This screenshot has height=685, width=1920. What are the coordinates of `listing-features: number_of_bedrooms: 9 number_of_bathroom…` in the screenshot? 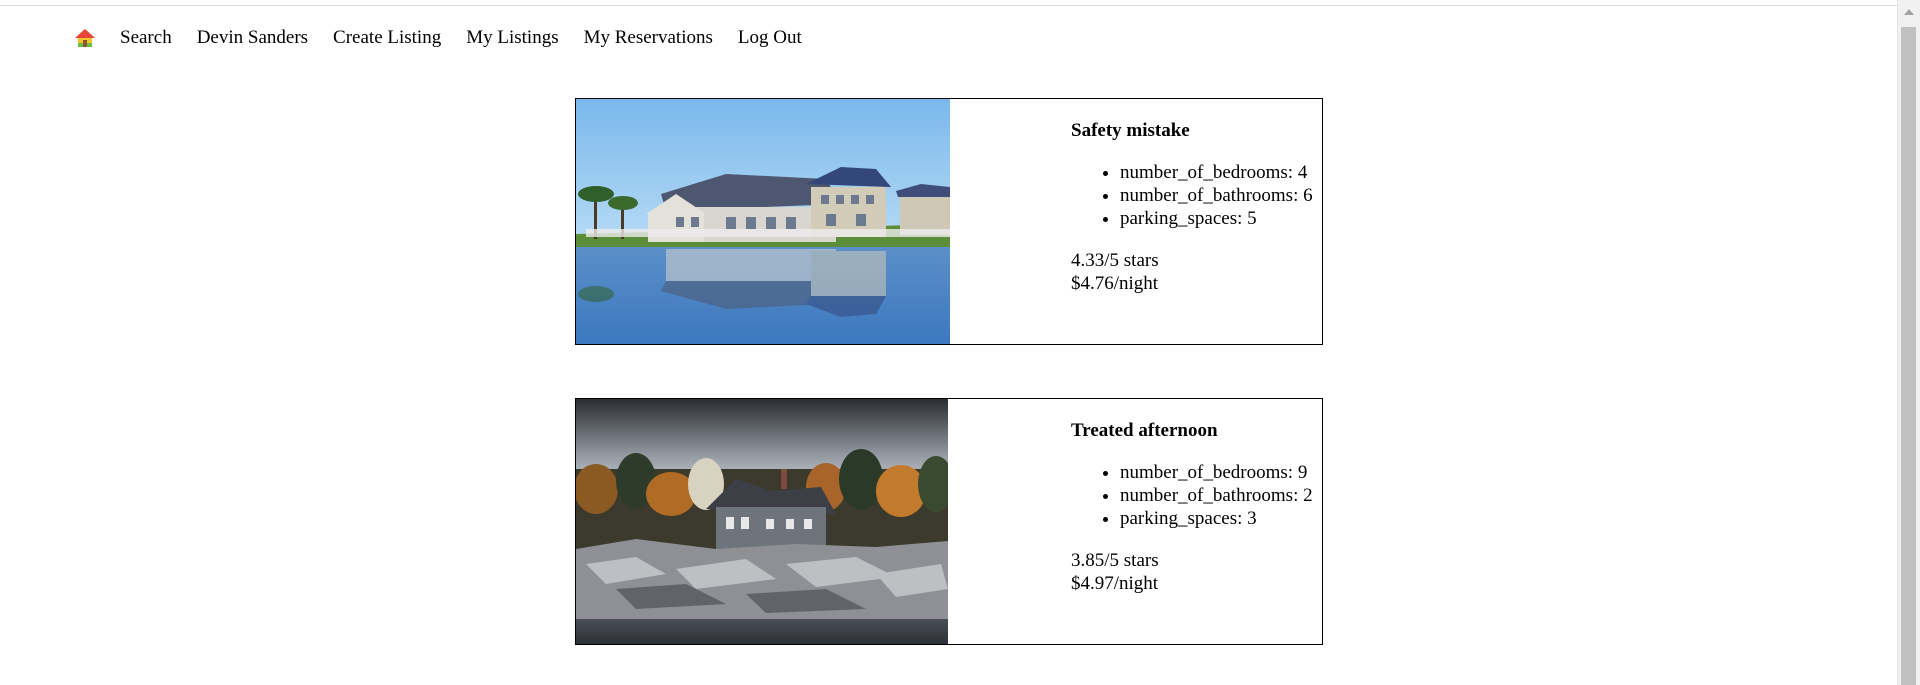 It's located at (1192, 495).